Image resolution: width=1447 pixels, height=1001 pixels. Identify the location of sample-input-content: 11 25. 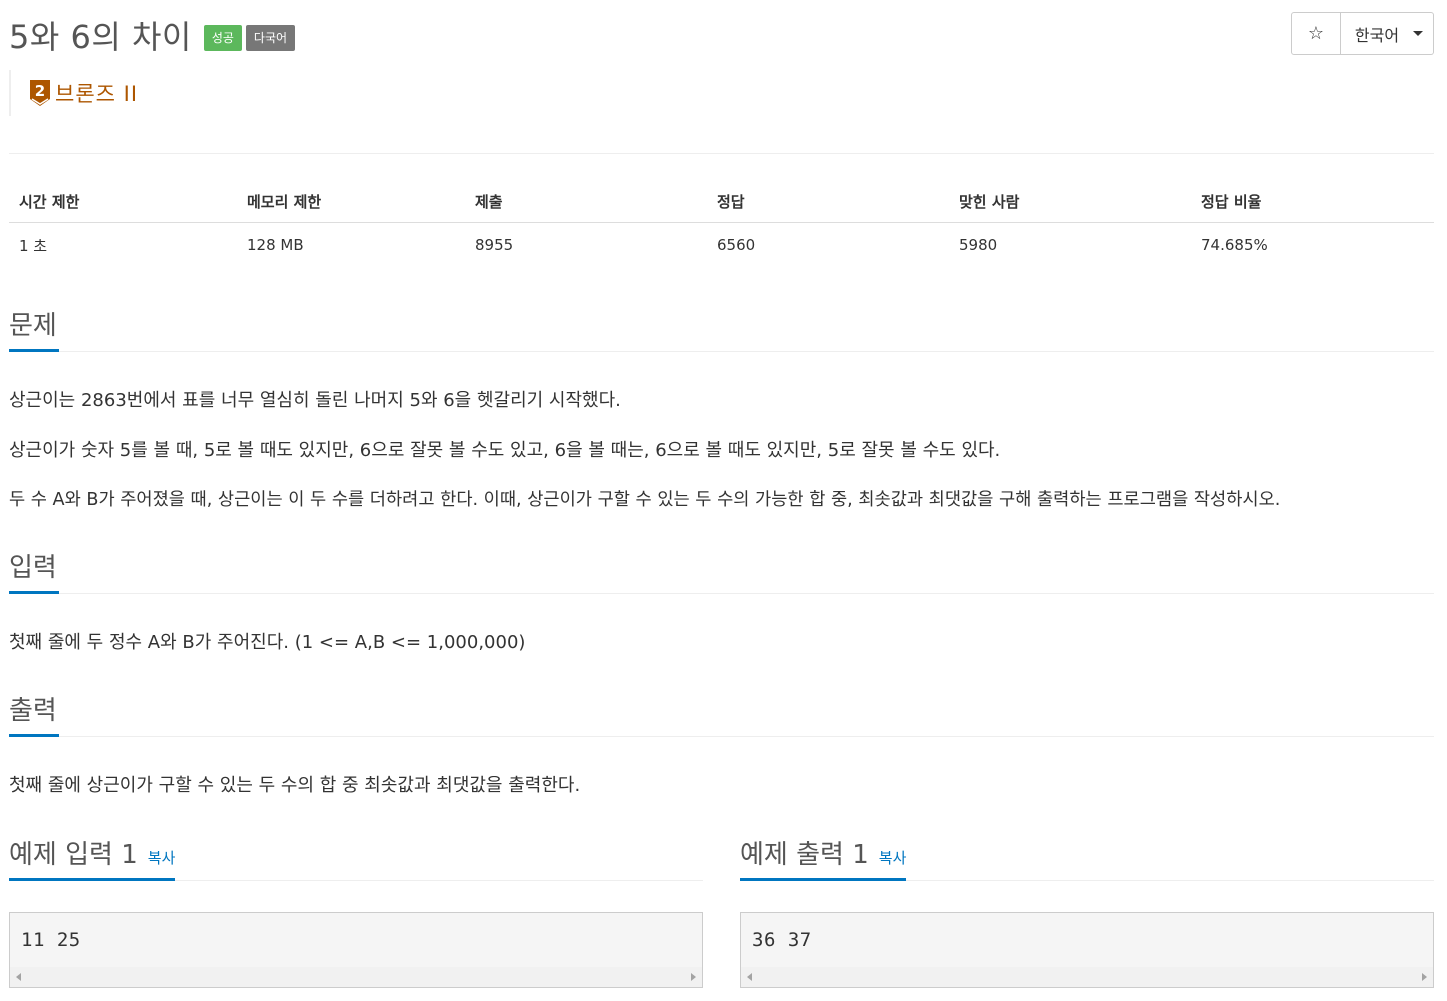
(51, 940).